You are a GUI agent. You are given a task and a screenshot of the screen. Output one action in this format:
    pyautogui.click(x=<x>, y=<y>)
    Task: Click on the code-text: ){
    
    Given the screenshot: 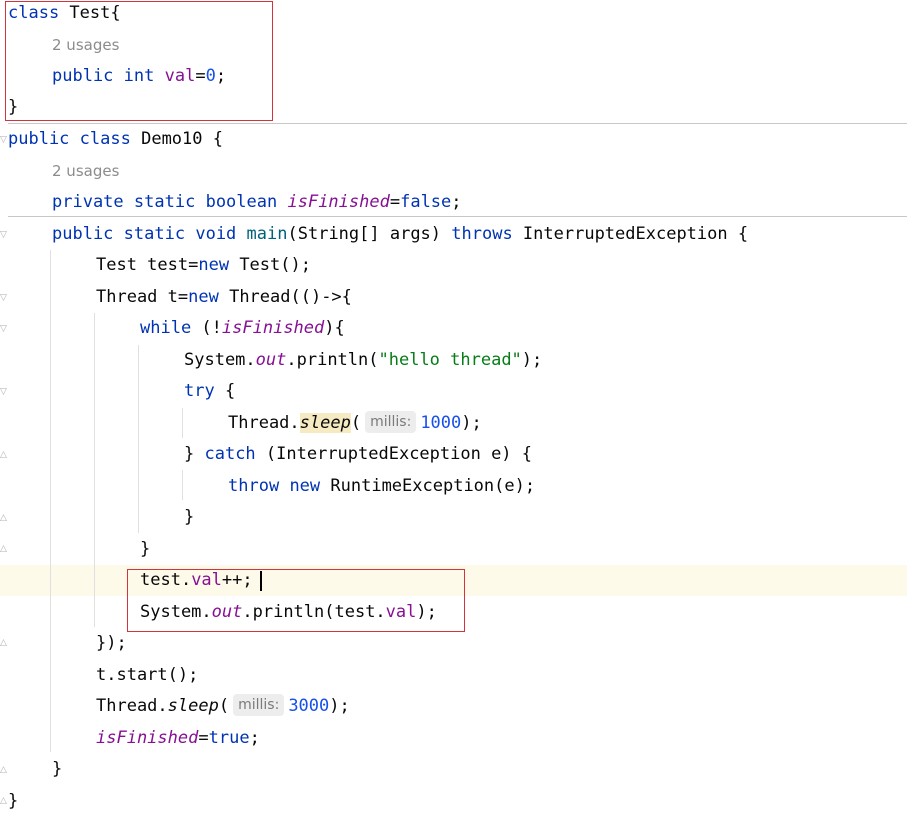 What is the action you would take?
    pyautogui.click(x=334, y=328)
    